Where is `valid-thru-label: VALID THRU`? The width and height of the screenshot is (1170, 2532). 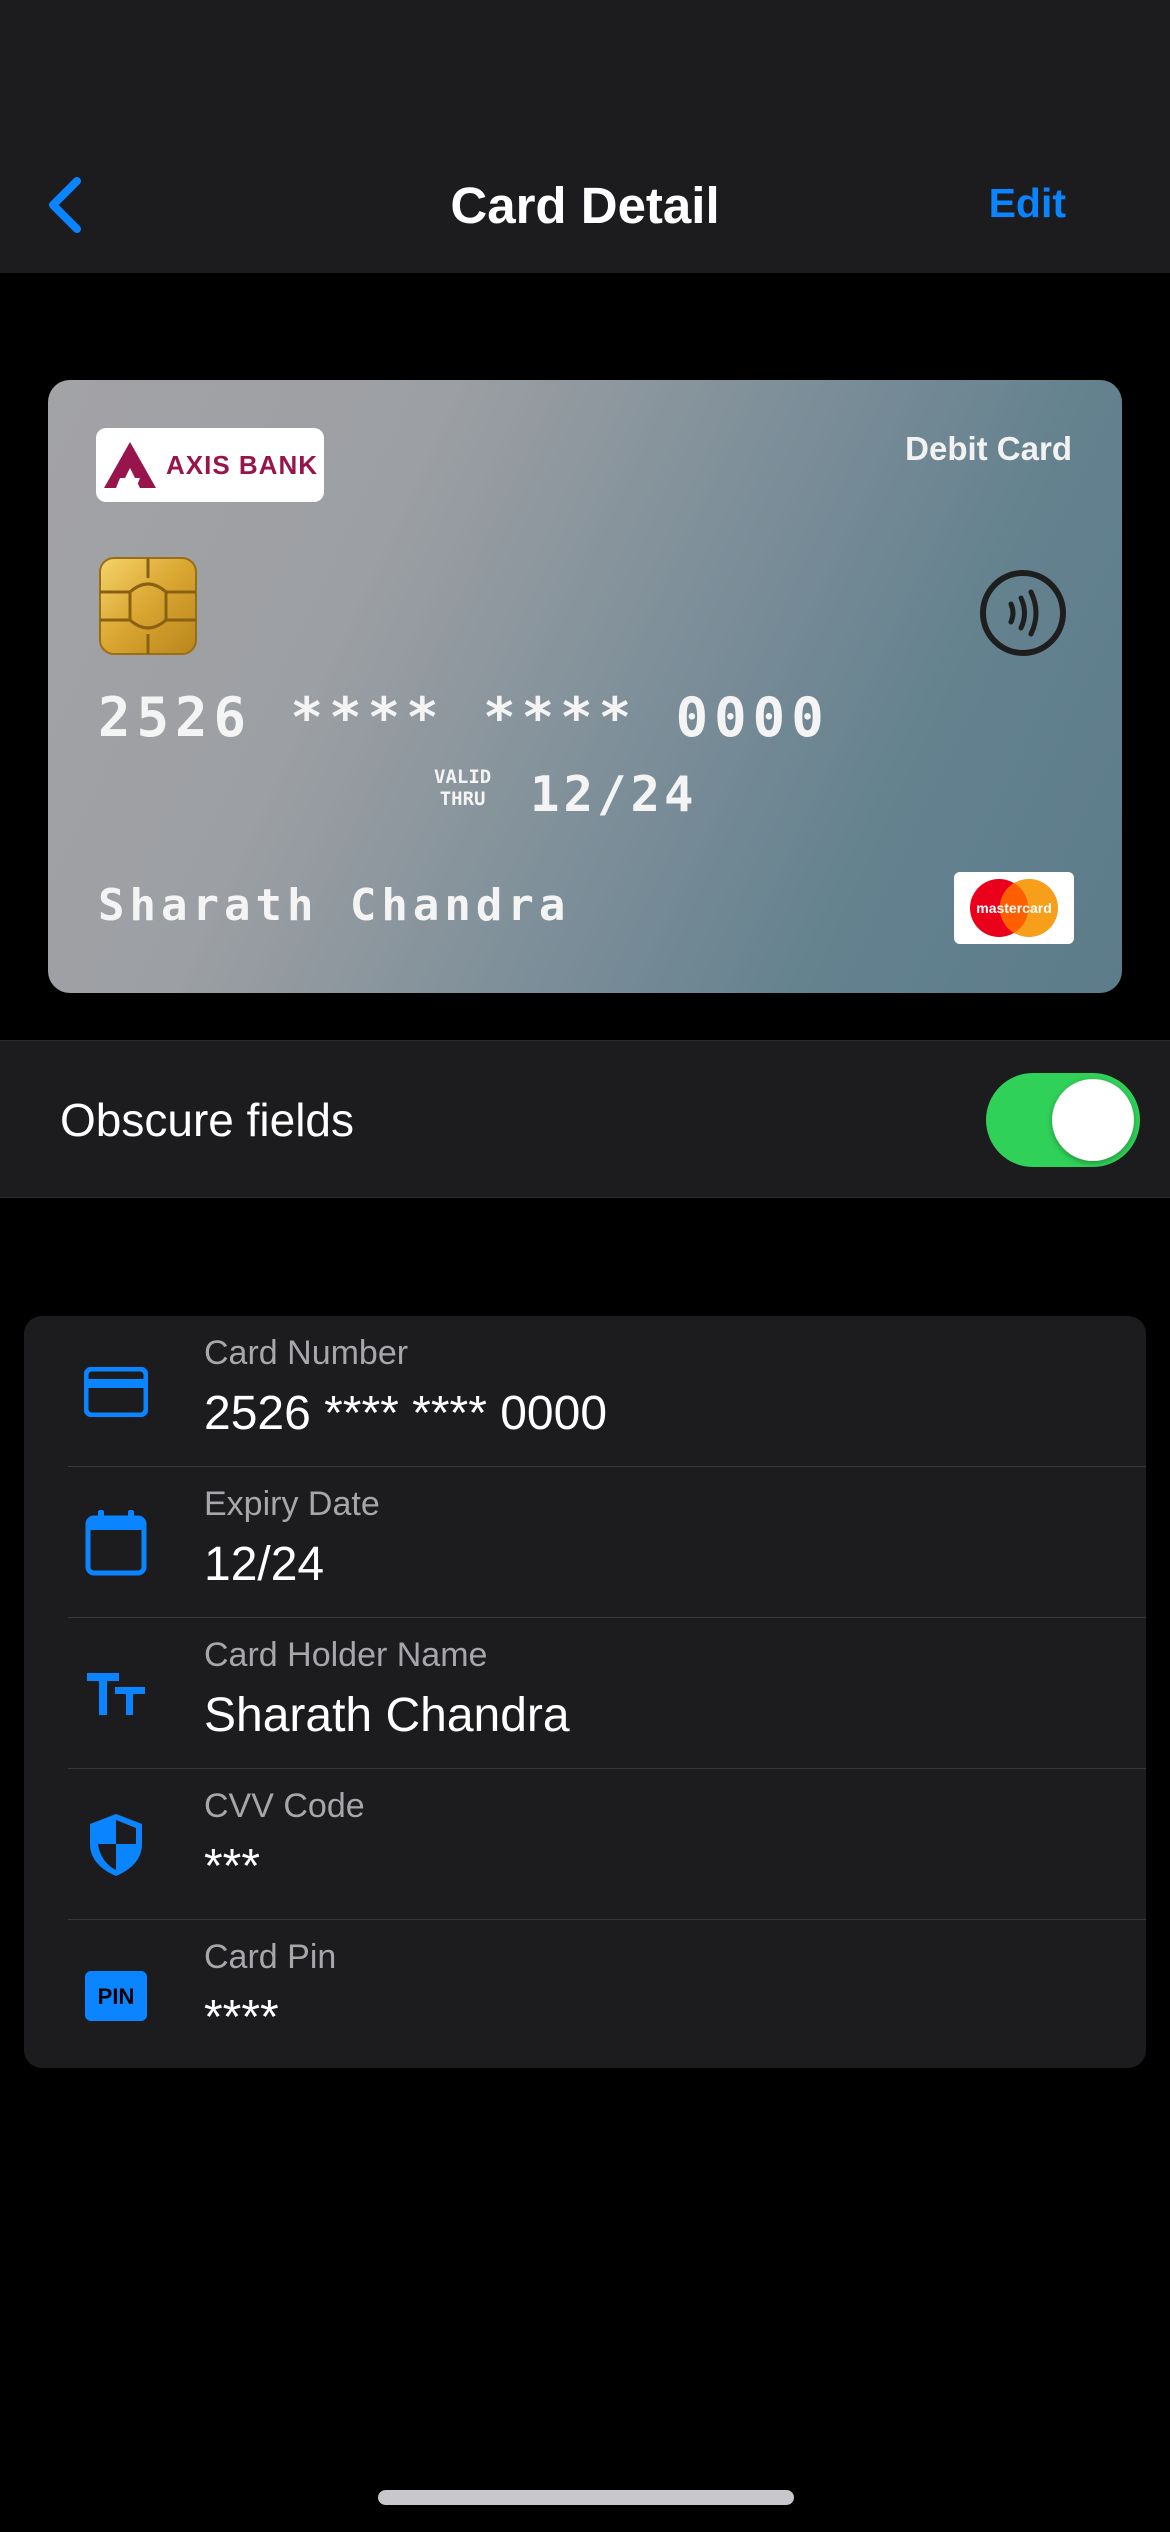 valid-thru-label: VALID THRU is located at coordinates (463, 788).